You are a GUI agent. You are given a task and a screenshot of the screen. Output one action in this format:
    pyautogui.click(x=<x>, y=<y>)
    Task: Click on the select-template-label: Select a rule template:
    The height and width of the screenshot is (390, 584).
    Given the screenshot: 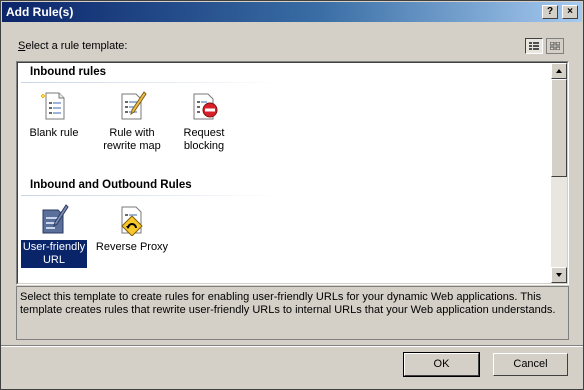 What is the action you would take?
    pyautogui.click(x=72, y=46)
    